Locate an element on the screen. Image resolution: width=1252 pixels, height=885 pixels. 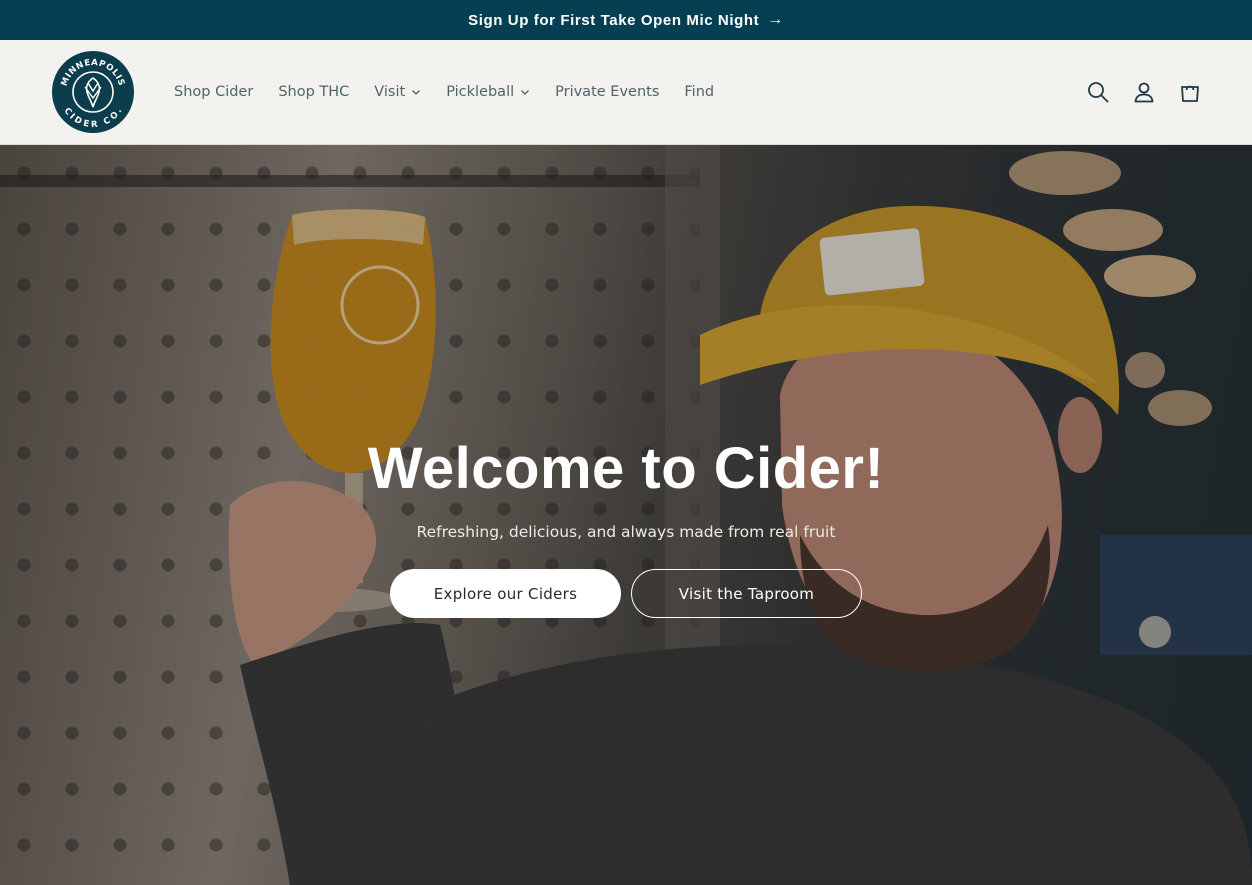
nav-item-visit: Visit is located at coordinates (397, 92).